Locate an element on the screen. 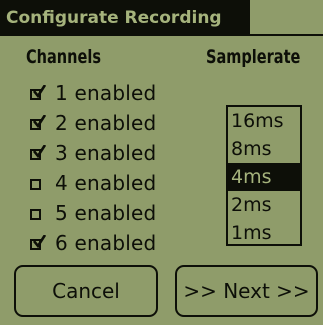 This screenshot has height=325, width=323. samplerate-option-16ms: 16ms is located at coordinates (264, 121).